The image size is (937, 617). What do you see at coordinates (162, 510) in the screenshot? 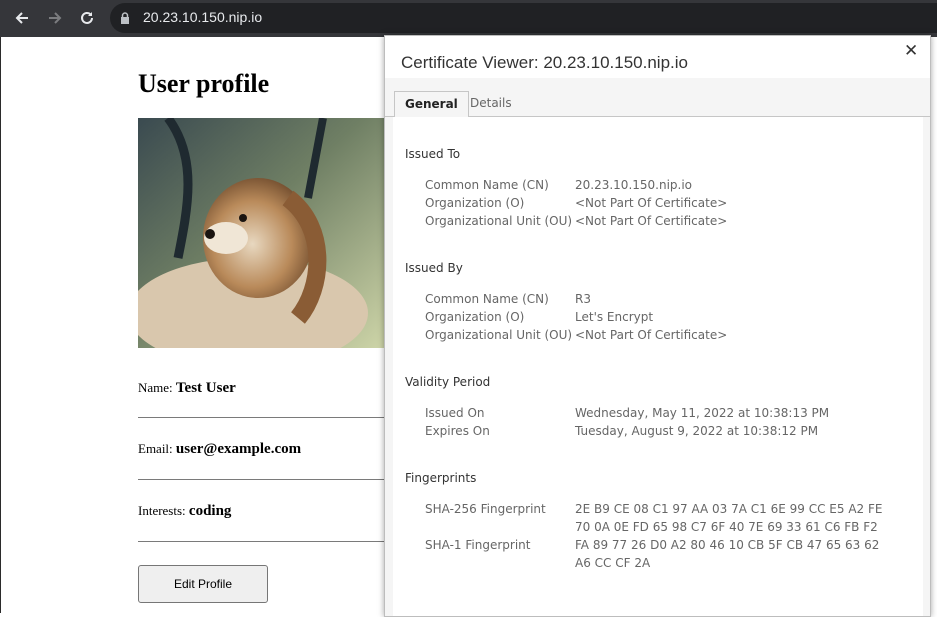
I see `interests-label: Interests:` at bounding box center [162, 510].